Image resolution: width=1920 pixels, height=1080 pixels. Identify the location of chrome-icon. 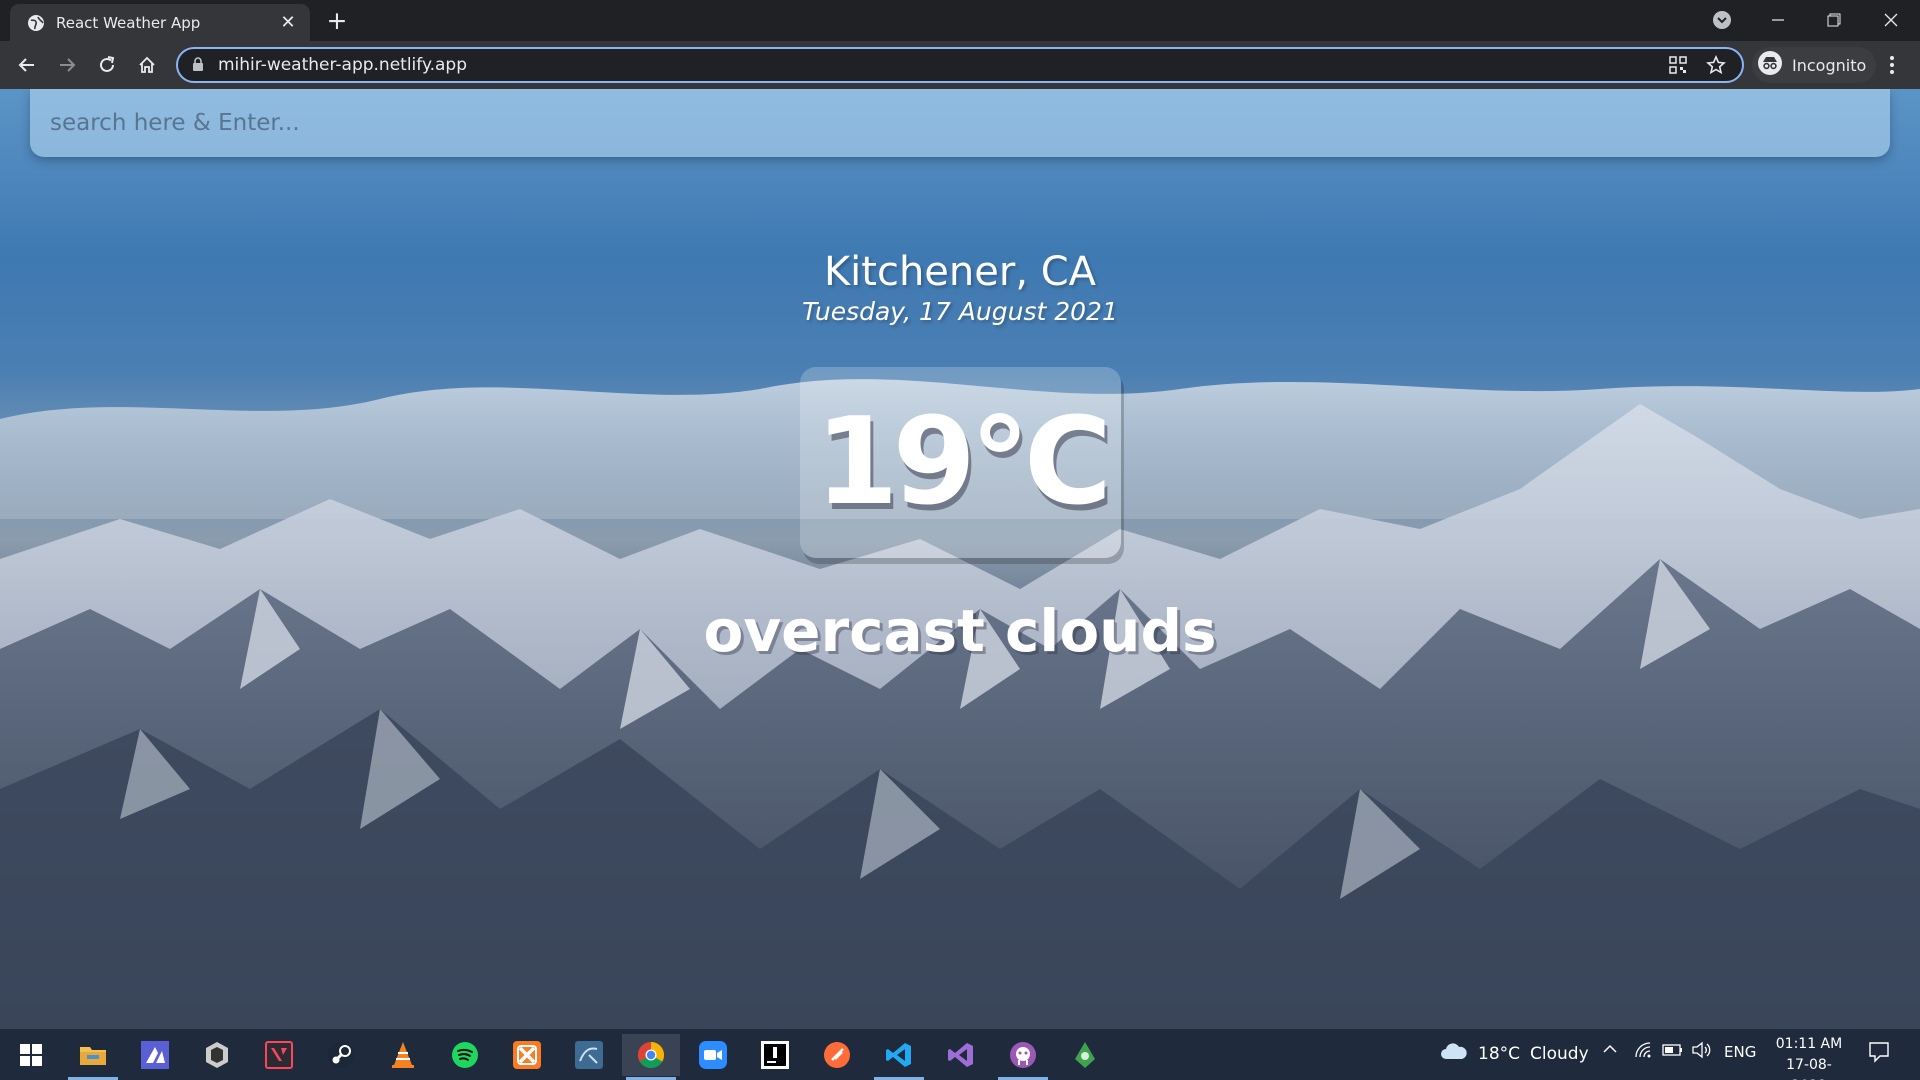
(651, 1057).